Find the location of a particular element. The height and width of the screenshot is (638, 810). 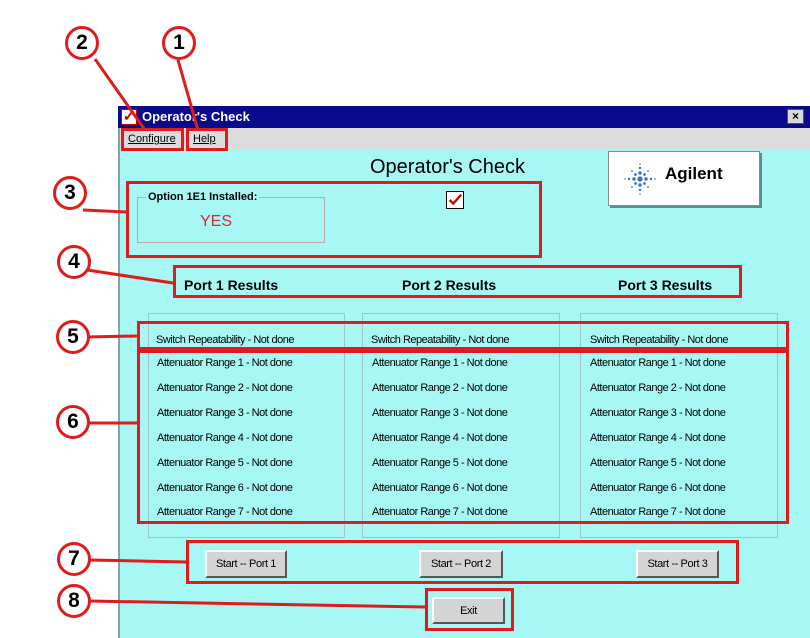

callout-8: 8 is located at coordinates (74, 601).